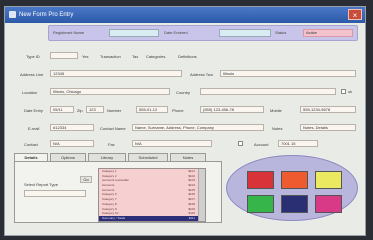  Describe the element at coordinates (328, 127) in the screenshot. I see `notes-field: Notes, Details` at that location.